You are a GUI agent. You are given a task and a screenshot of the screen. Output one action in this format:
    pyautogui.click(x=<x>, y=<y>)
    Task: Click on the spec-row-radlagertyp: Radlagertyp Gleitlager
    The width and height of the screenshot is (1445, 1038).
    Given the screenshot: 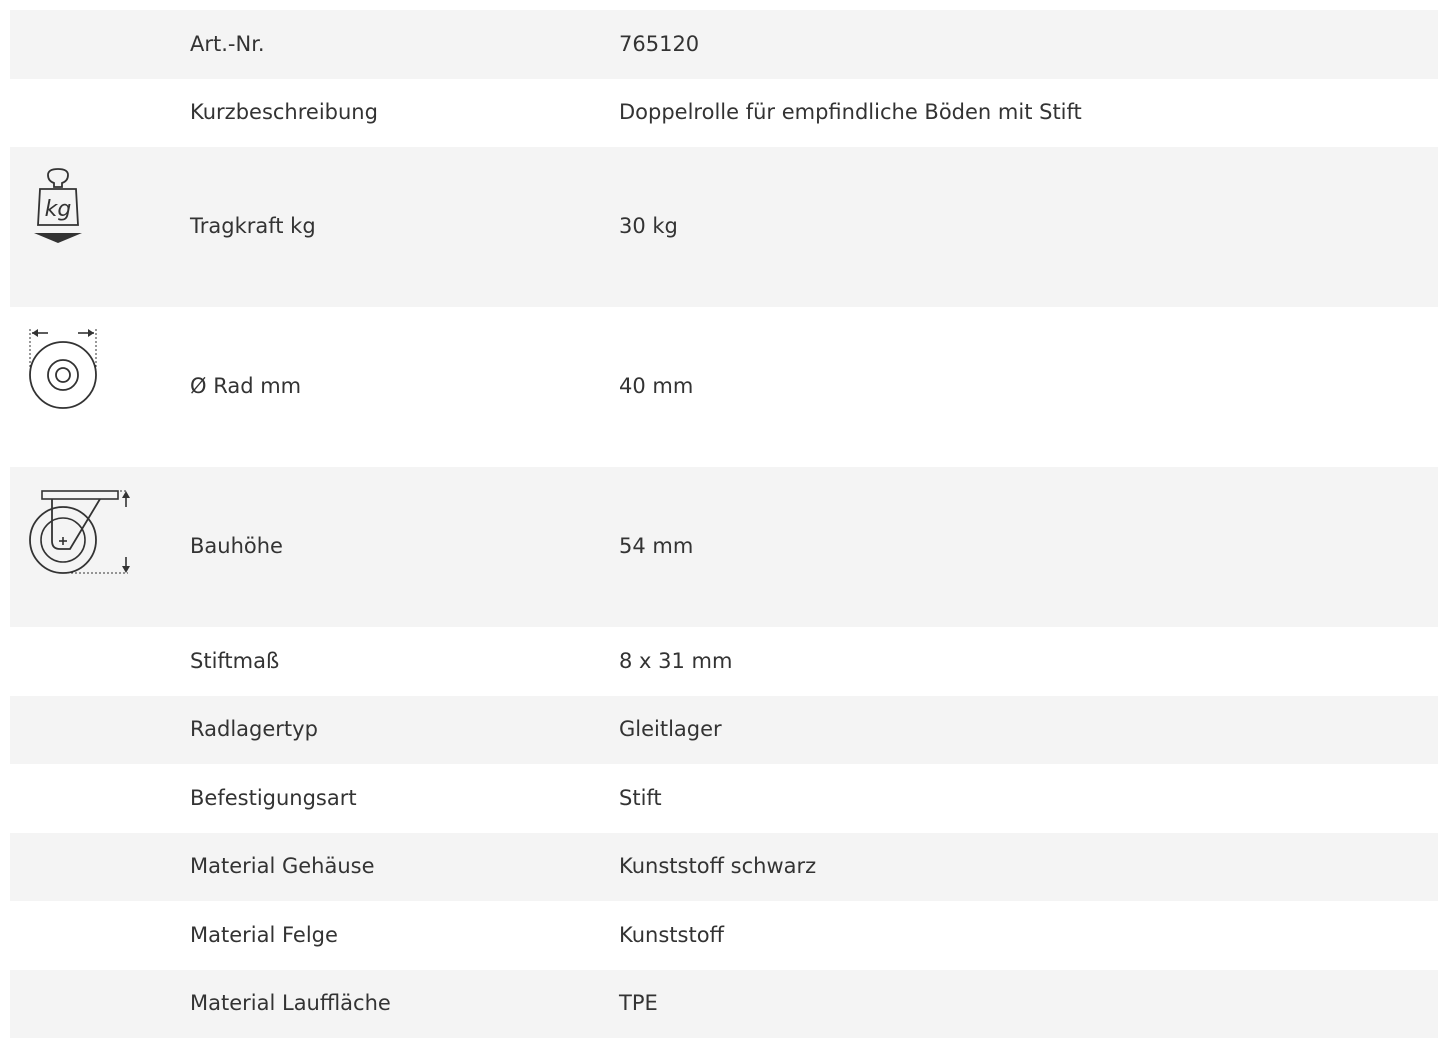 What is the action you would take?
    pyautogui.click(x=724, y=730)
    